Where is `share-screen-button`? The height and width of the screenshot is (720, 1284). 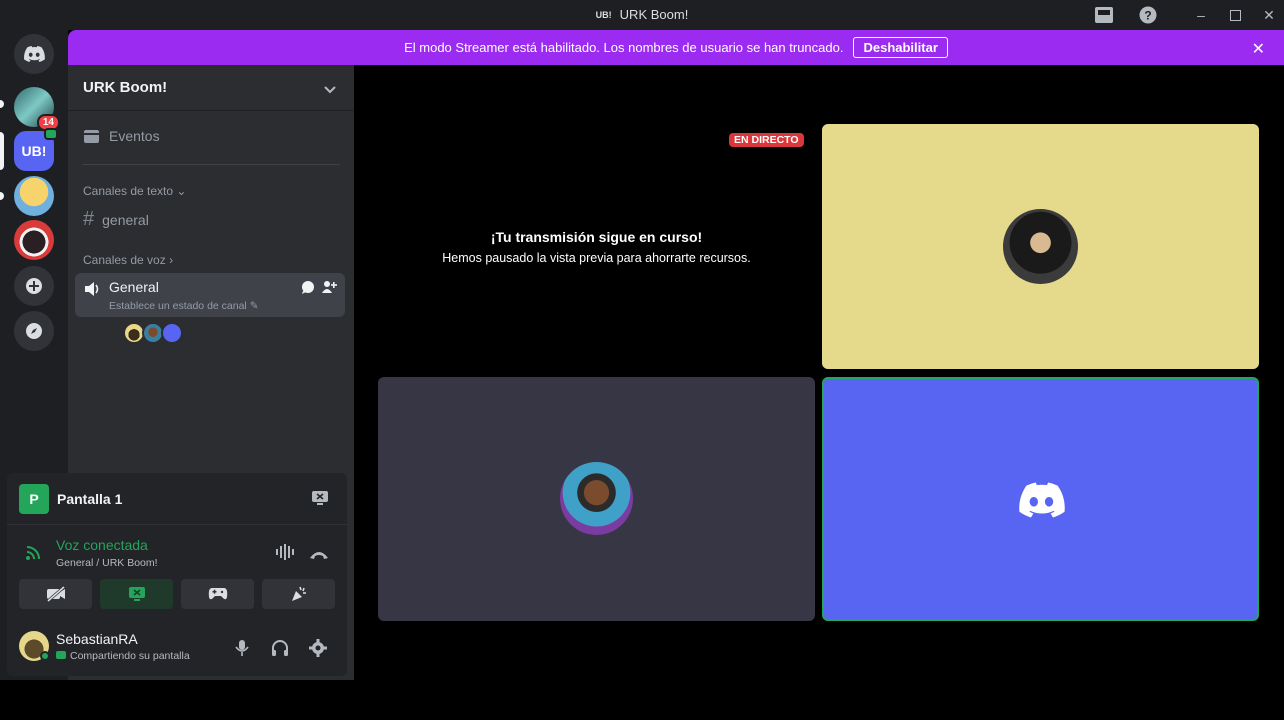
share-screen-button is located at coordinates (136, 594).